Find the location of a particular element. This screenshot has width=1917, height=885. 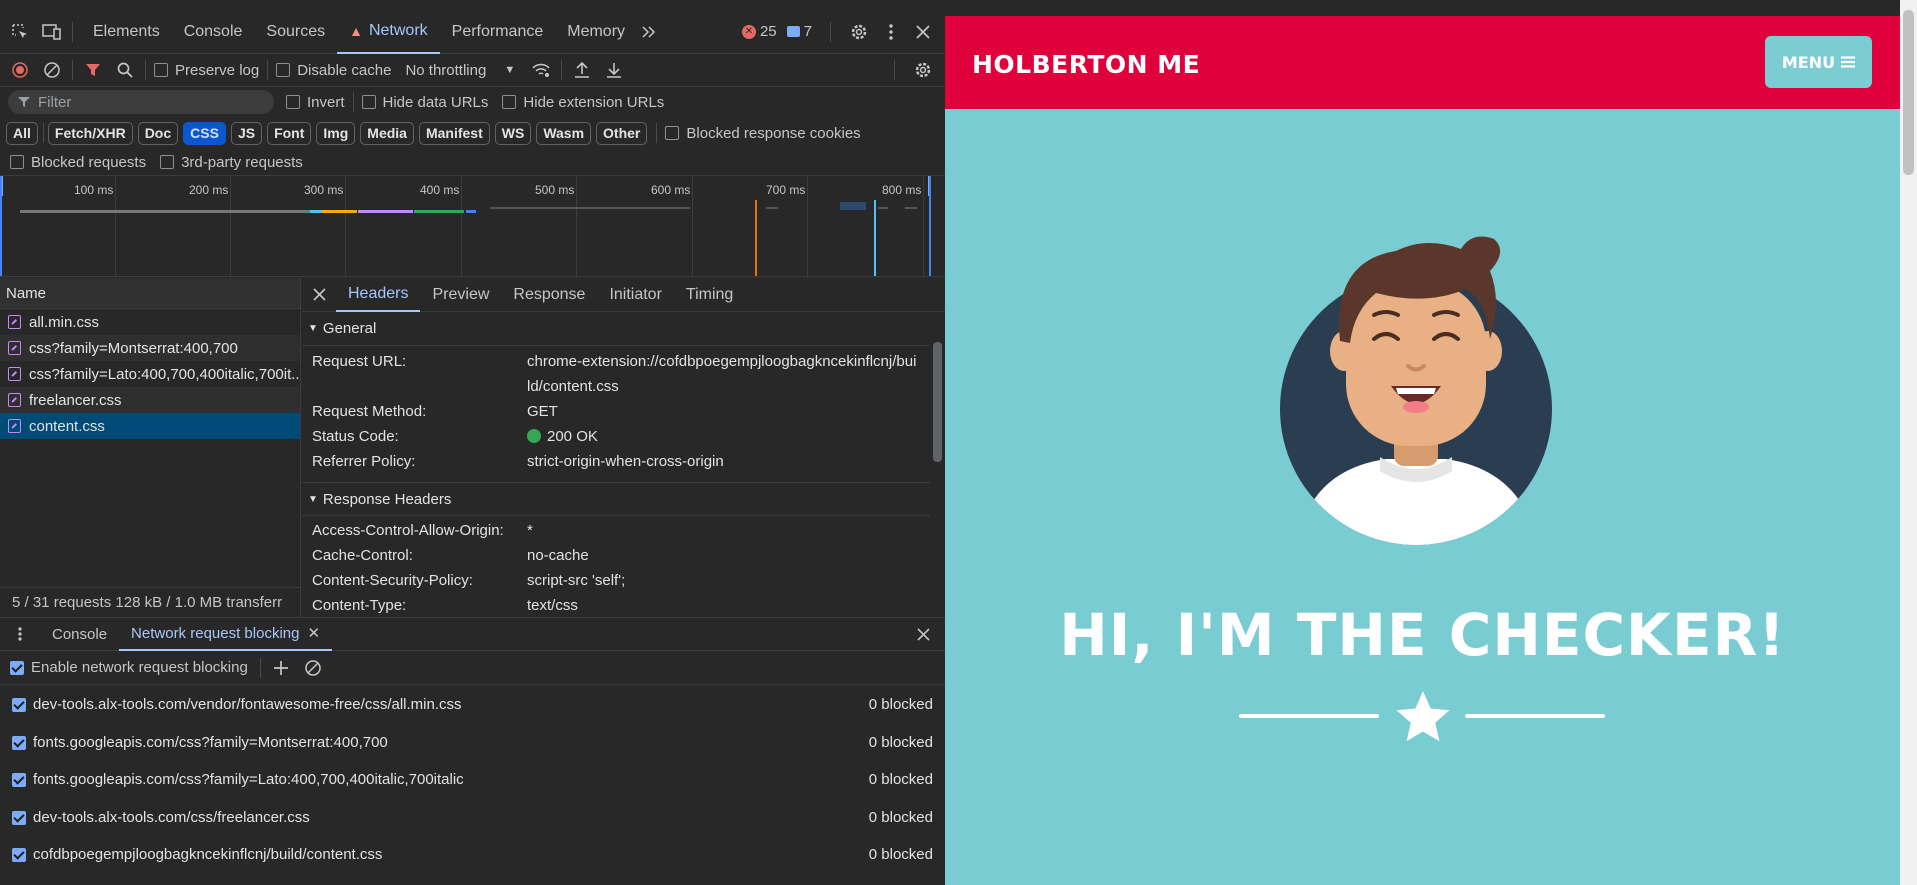

site-brand: HOLBERTON ME is located at coordinates (1086, 64).